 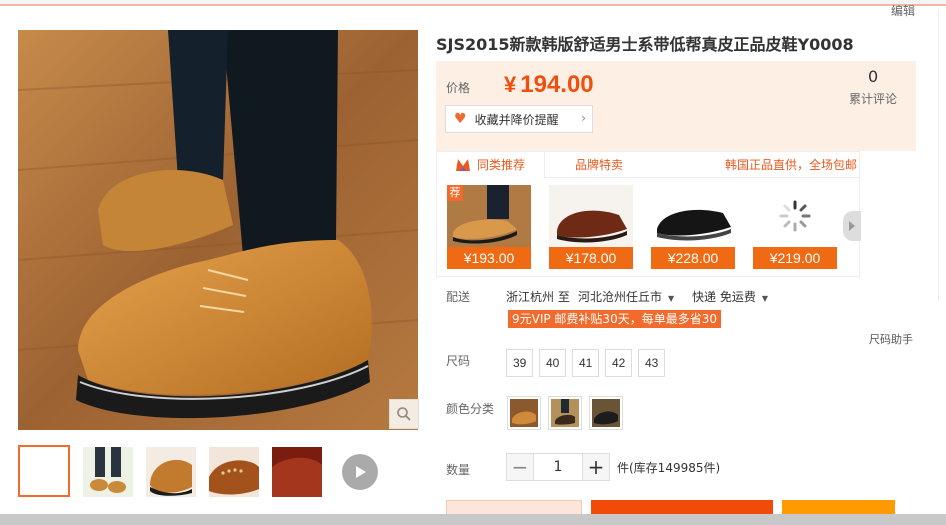 What do you see at coordinates (795, 258) in the screenshot?
I see `reco-item-4-price: ¥219.00` at bounding box center [795, 258].